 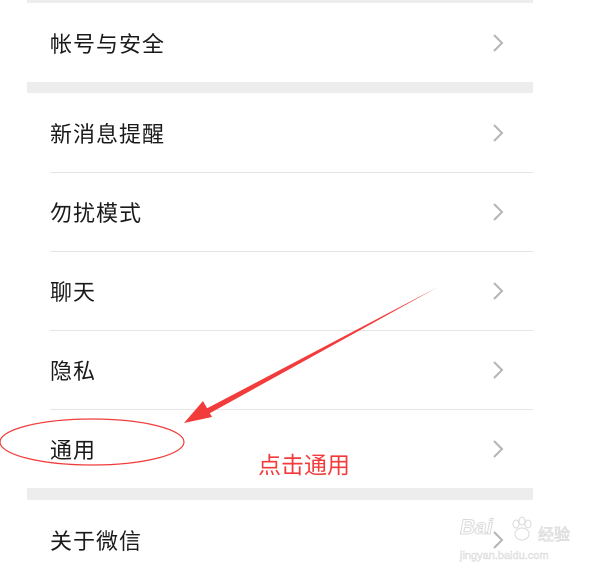 I want to click on settings-item-label: 勿扰模式, so click(x=96, y=214).